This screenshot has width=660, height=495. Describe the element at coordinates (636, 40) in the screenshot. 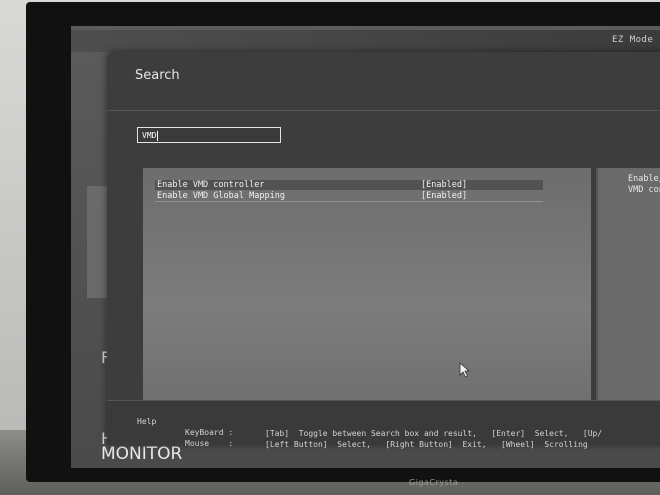

I see `ez-mode-button: EZ Mode (F7)` at that location.